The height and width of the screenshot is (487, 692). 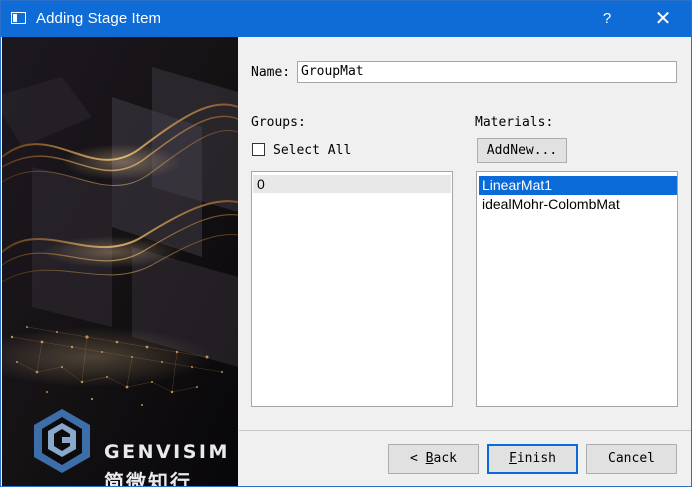 I want to click on material-list-item: idealMohr-ColombMat, so click(x=578, y=204).